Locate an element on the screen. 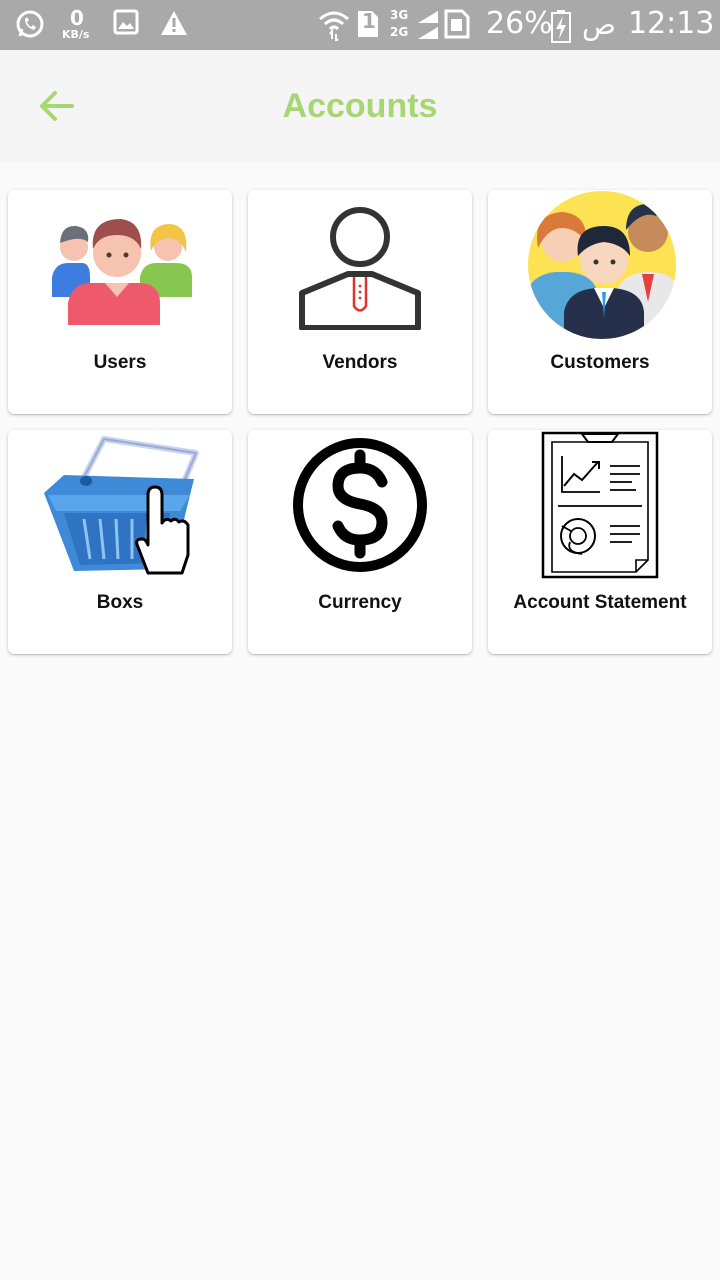 The height and width of the screenshot is (1280, 720). status-bar: 0 KB/s 1 3G 2G 26% ص 12:13 is located at coordinates (360, 25).